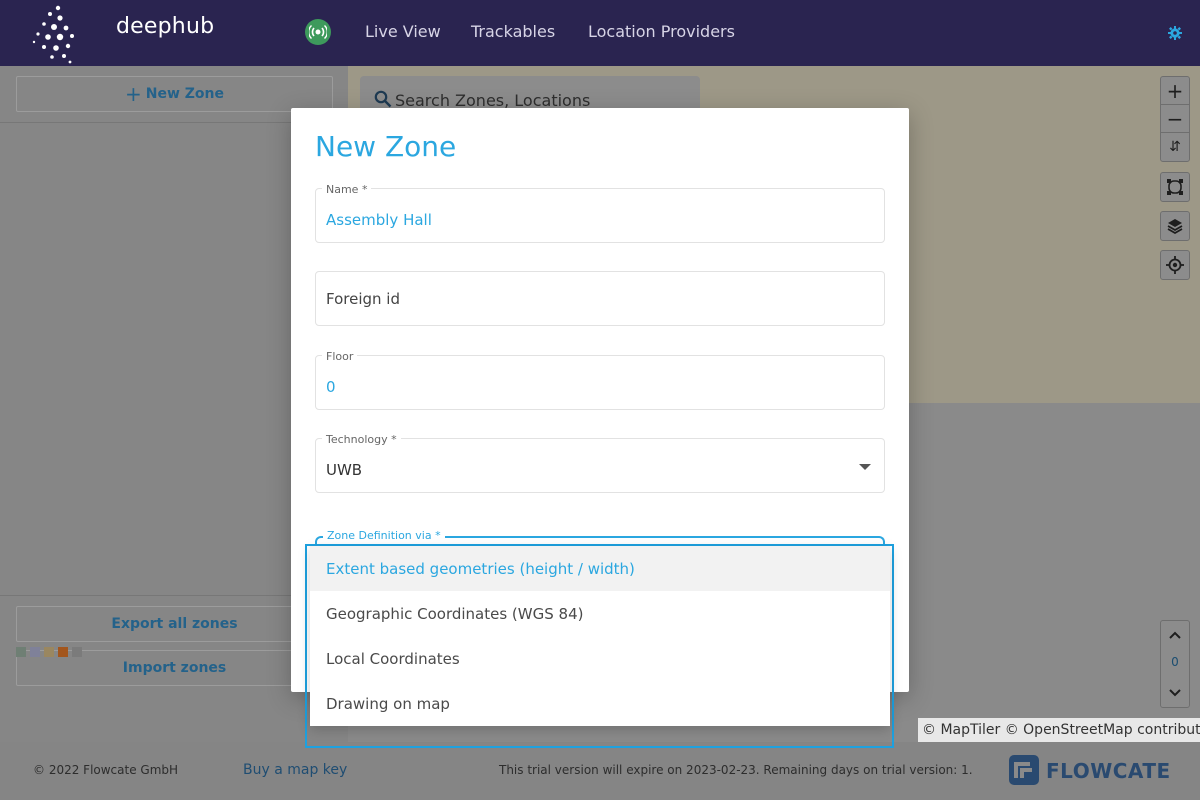 The width and height of the screenshot is (1200, 800). Describe the element at coordinates (386, 146) in the screenshot. I see `dialog-title: New Zone` at that location.